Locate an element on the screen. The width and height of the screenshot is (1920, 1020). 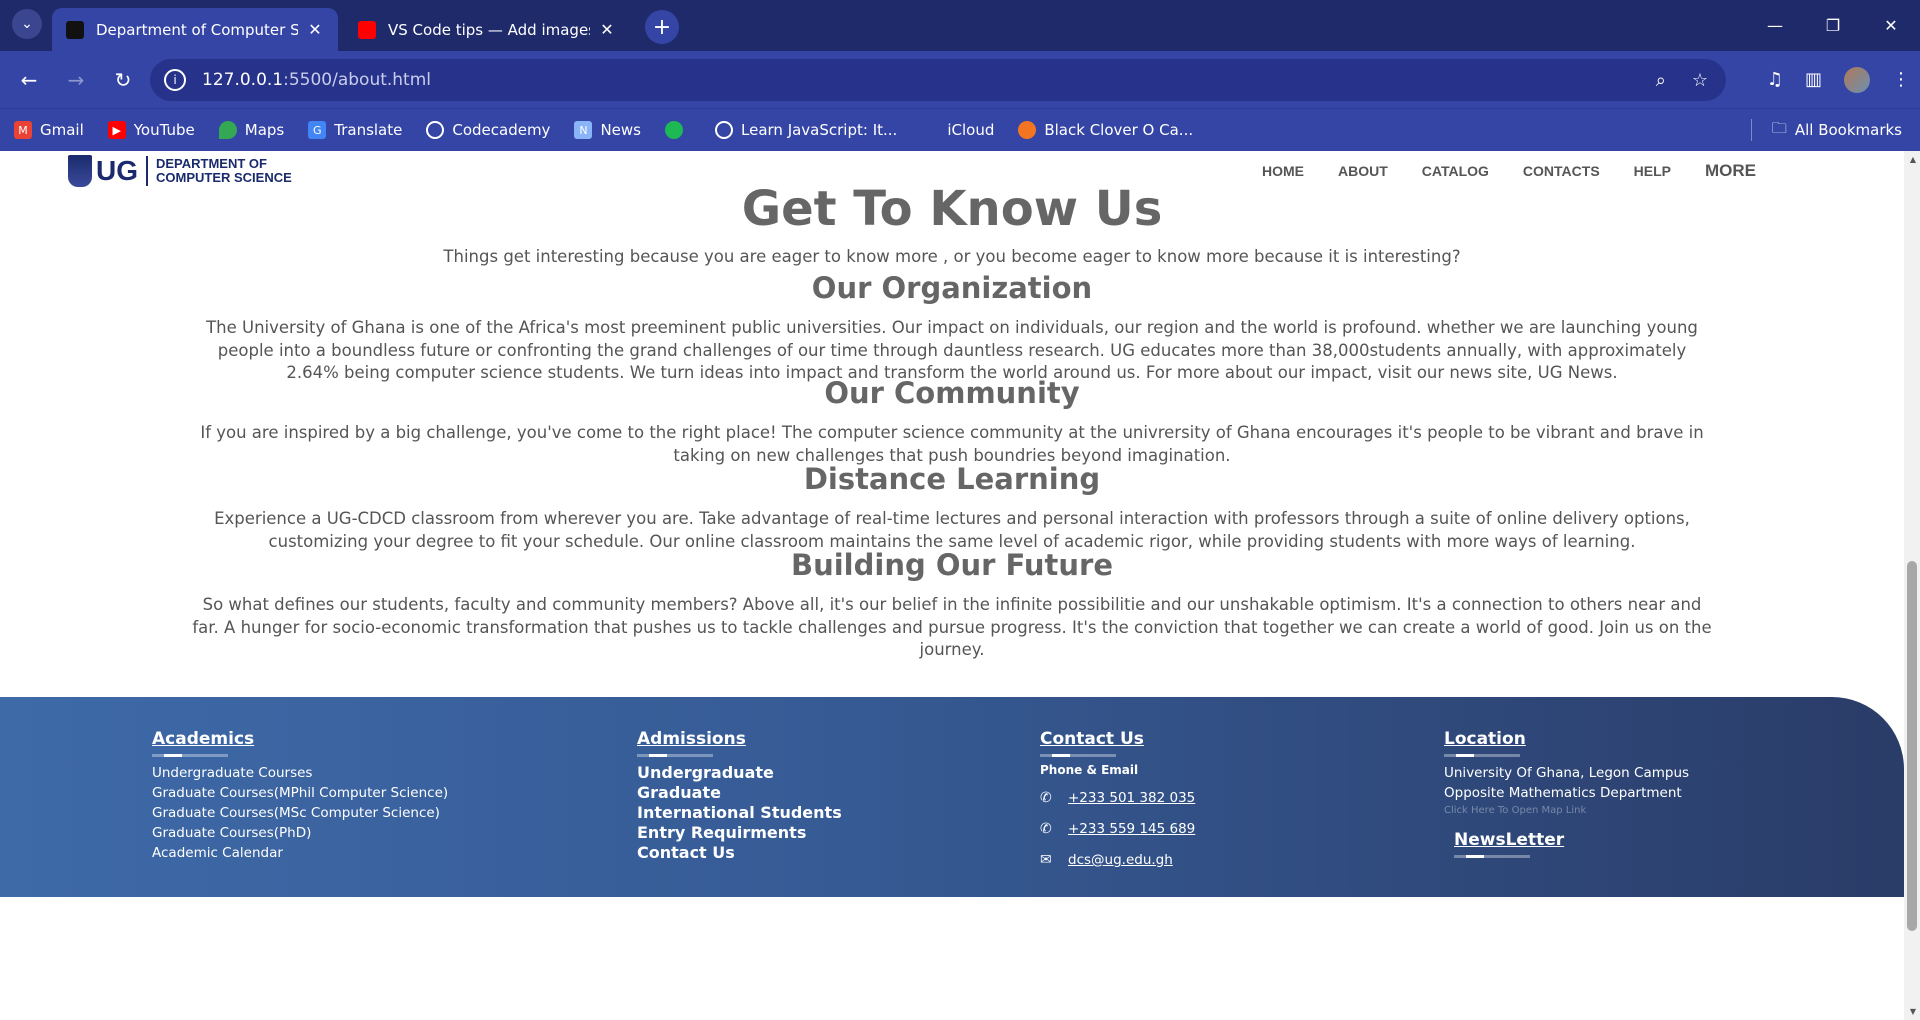
bookmark-label: News is located at coordinates (620, 130).